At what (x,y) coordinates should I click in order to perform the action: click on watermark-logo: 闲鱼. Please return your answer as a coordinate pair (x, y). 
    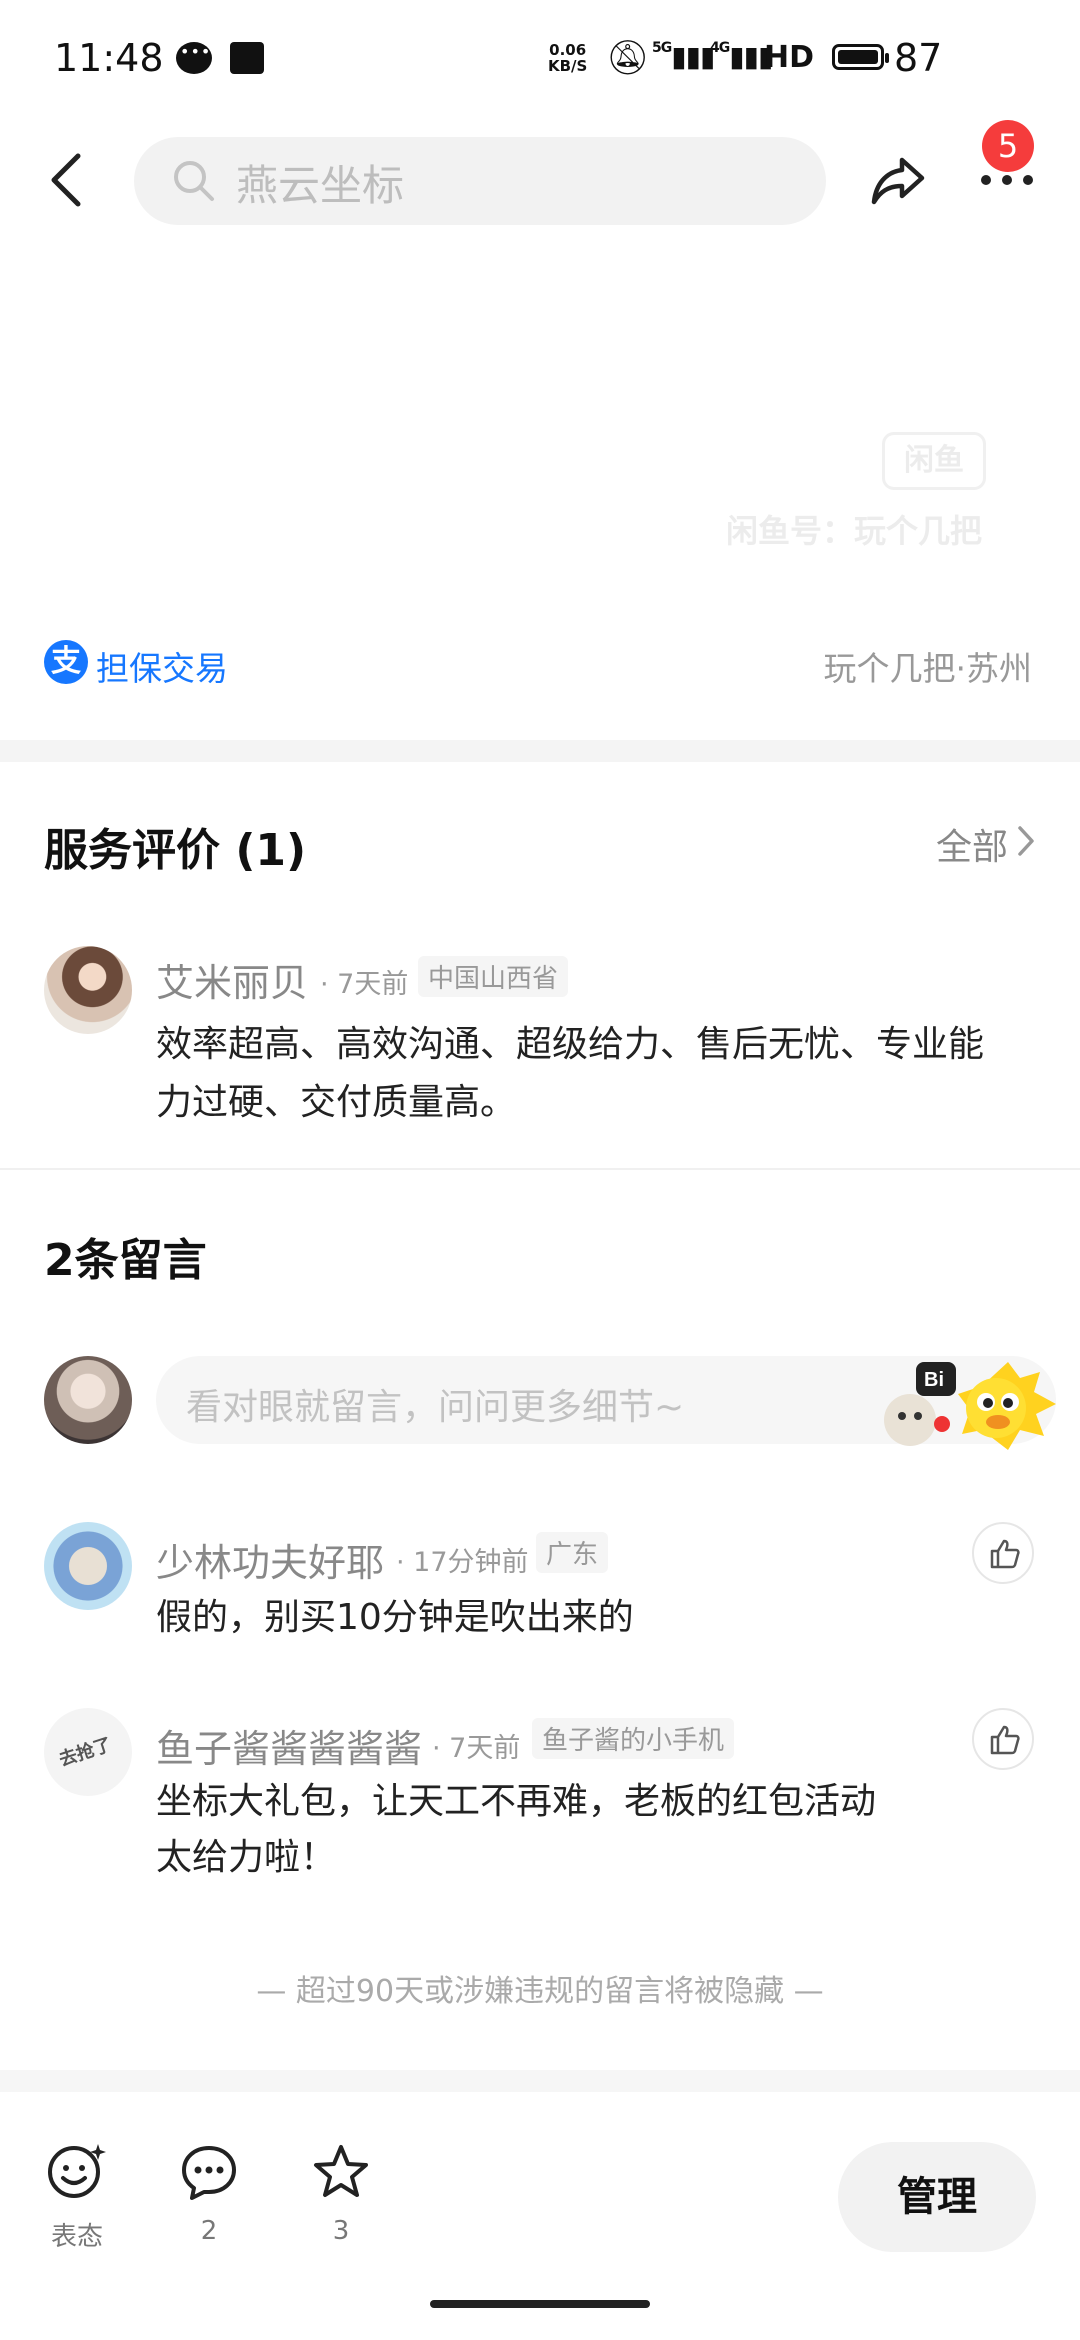
    Looking at the image, I should click on (934, 461).